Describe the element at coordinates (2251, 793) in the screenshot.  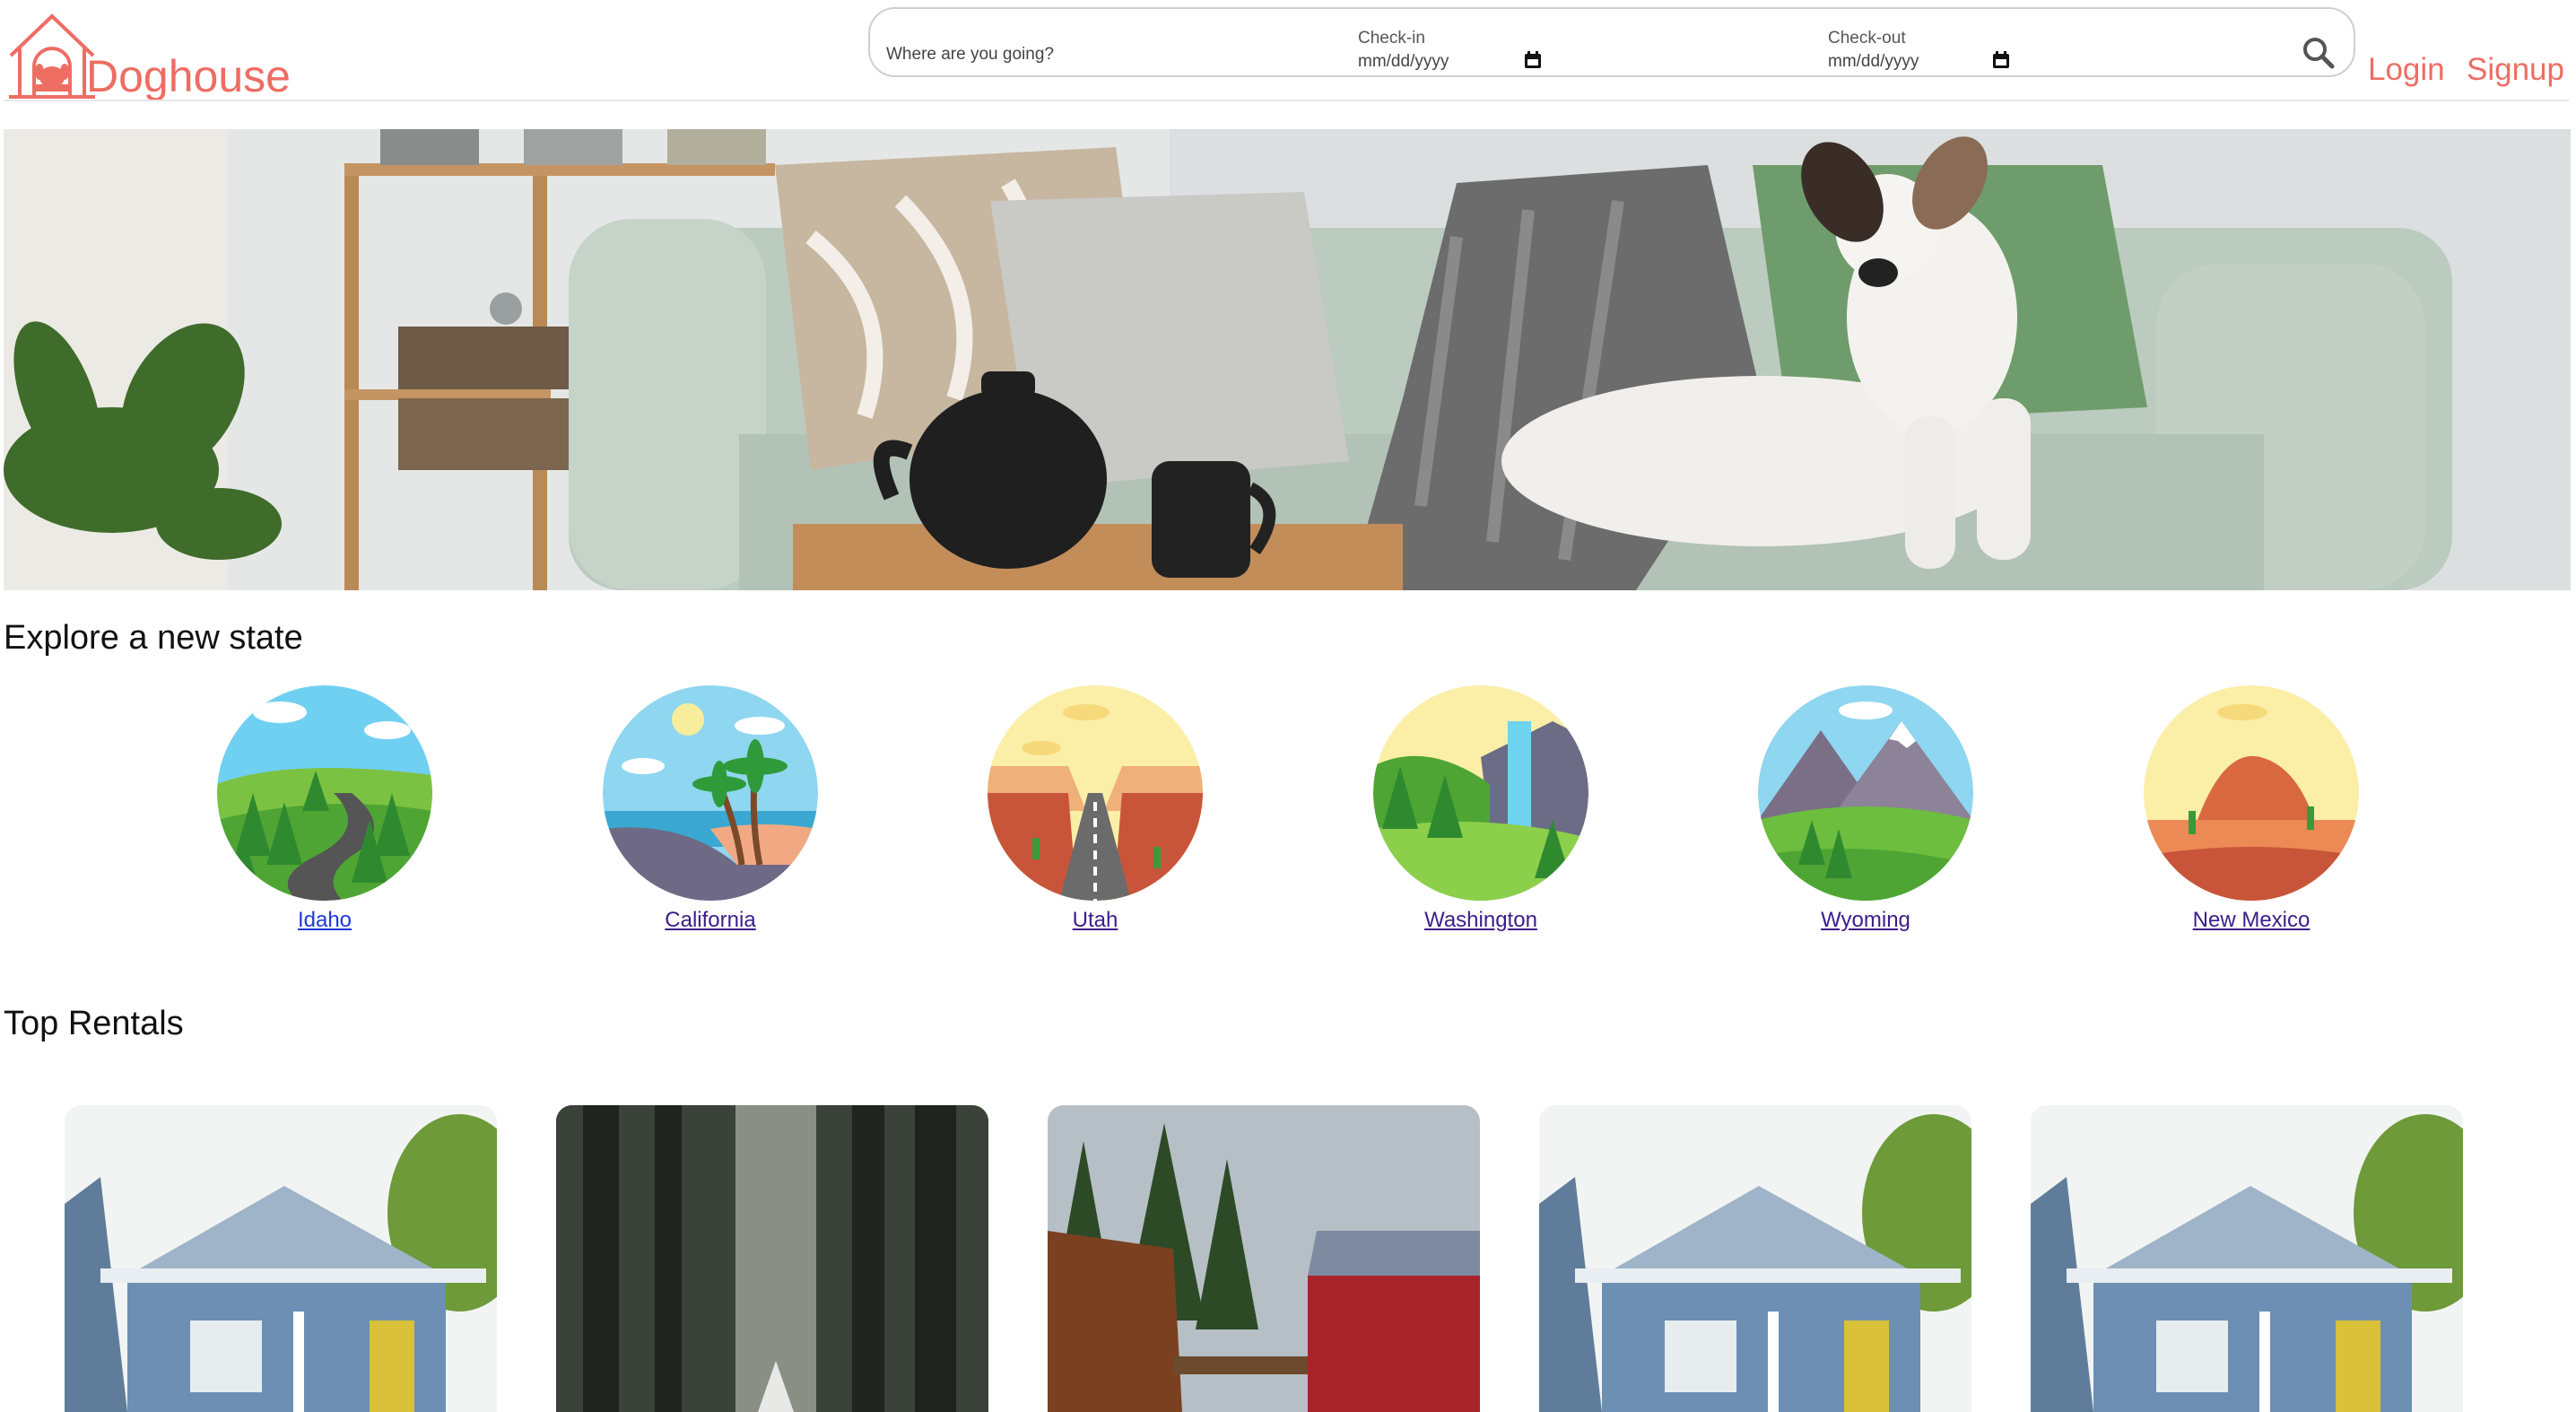
I see `mesa-illustration` at that location.